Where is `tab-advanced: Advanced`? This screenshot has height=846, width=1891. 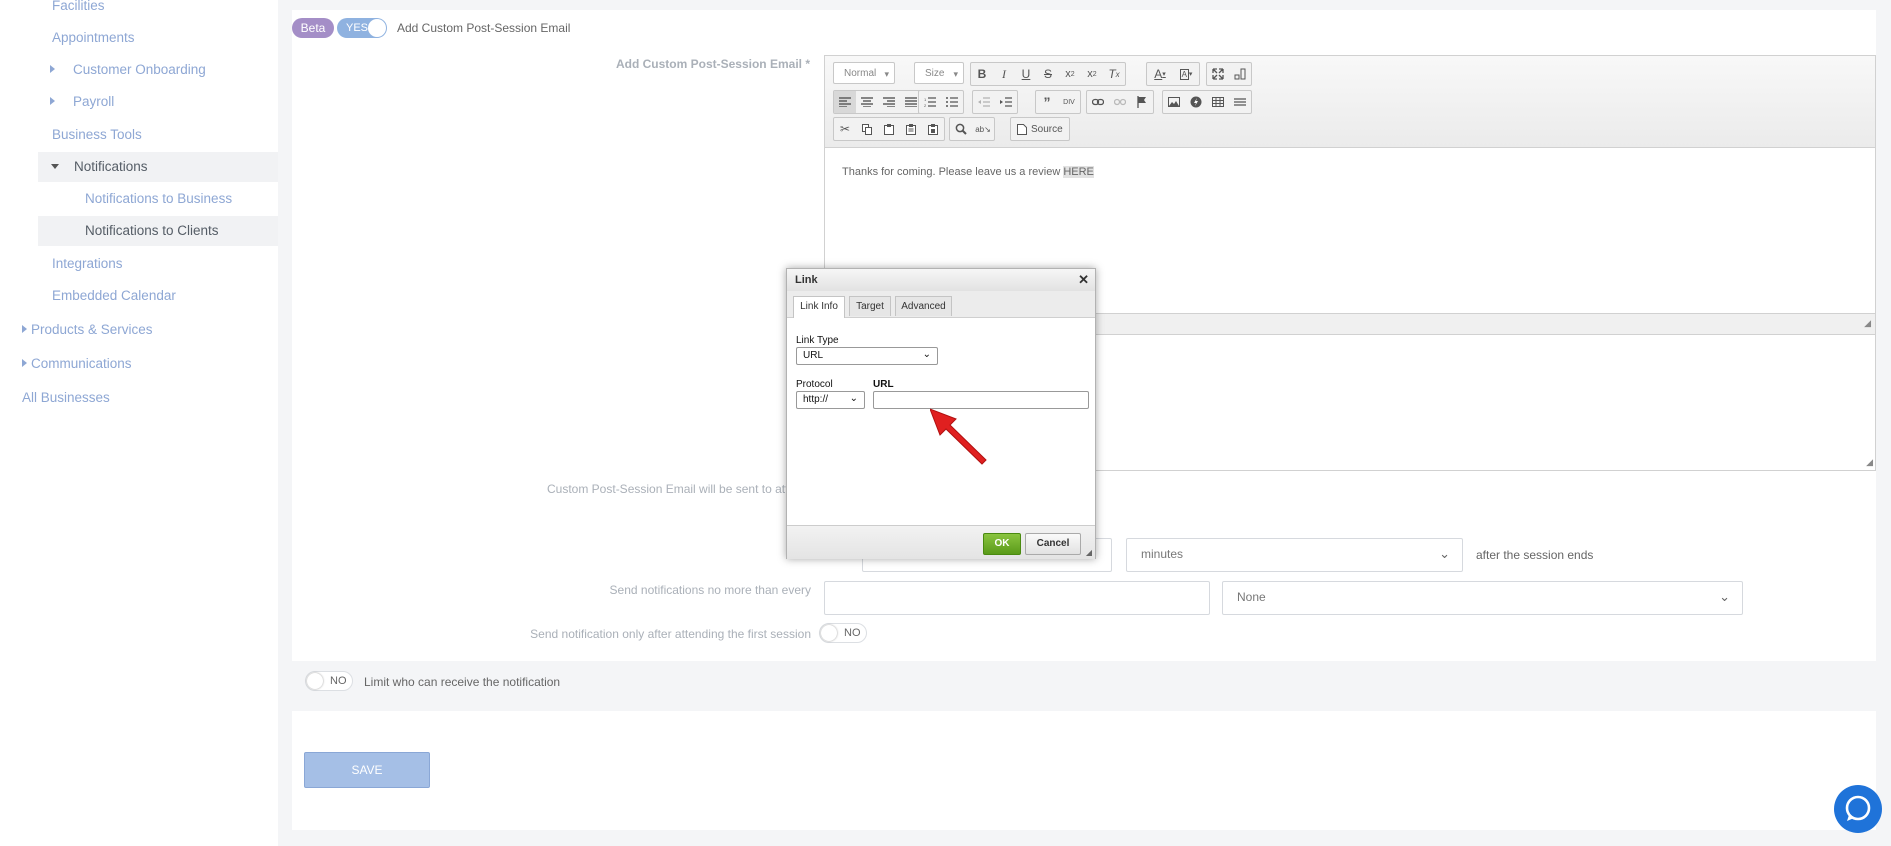 tab-advanced: Advanced is located at coordinates (923, 306).